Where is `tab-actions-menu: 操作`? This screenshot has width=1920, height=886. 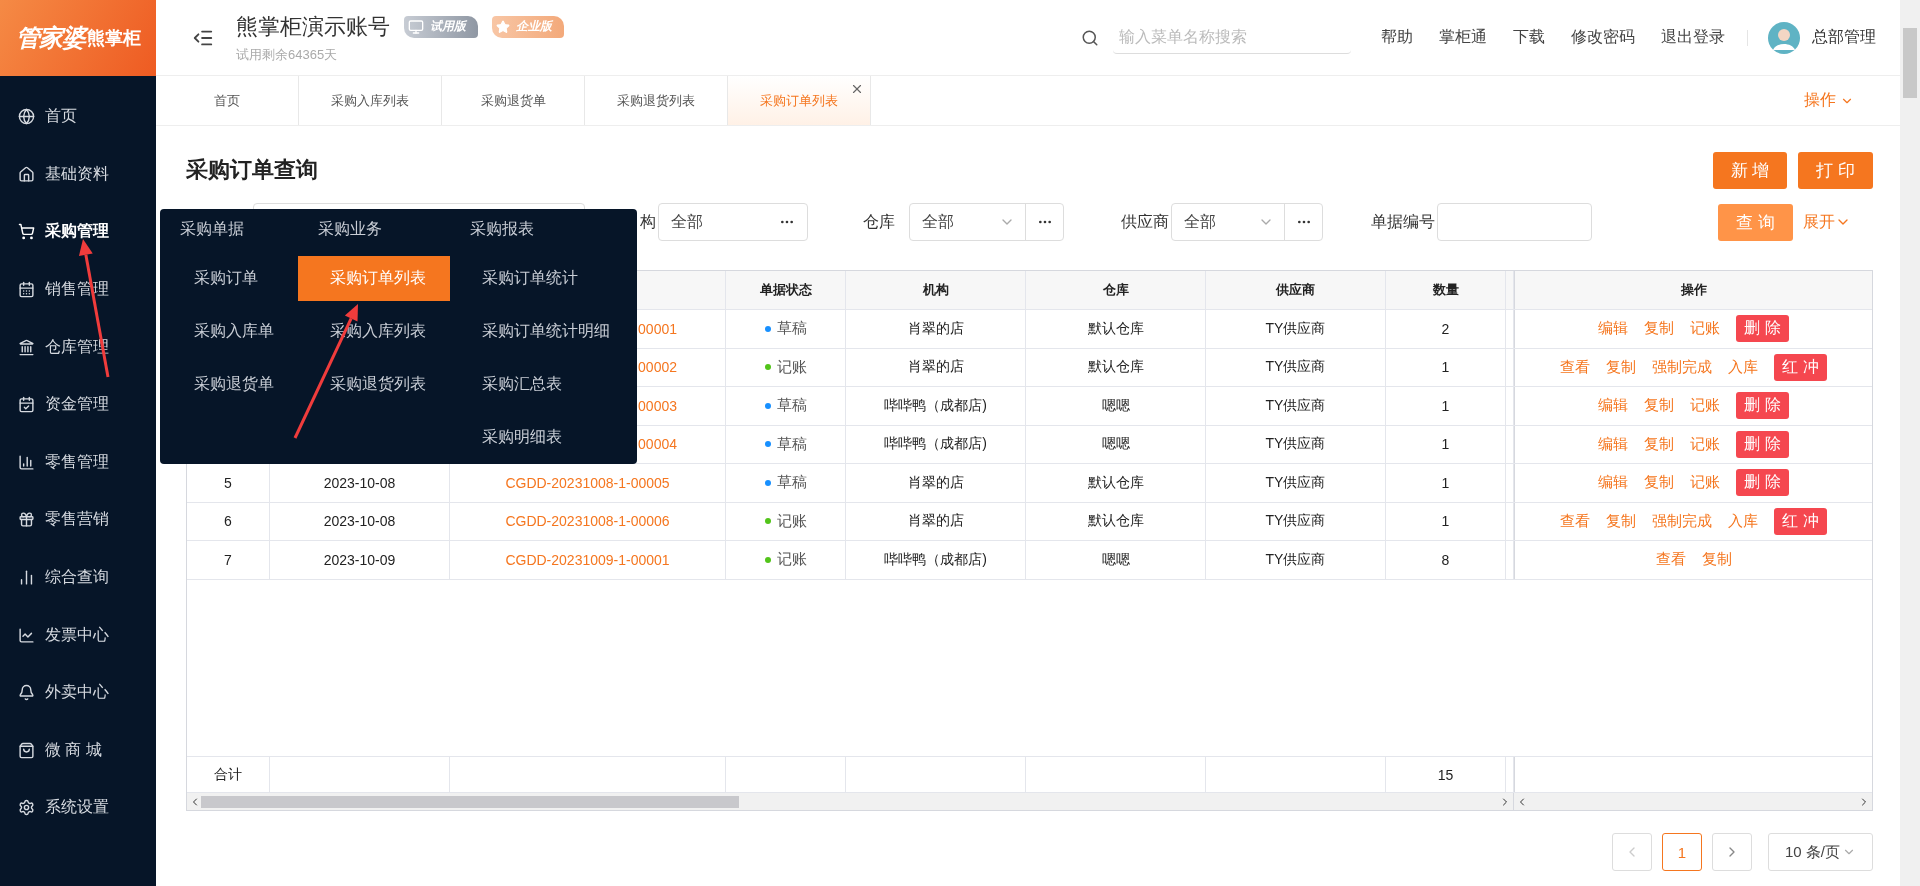 tab-actions-menu: 操作 is located at coordinates (1829, 100).